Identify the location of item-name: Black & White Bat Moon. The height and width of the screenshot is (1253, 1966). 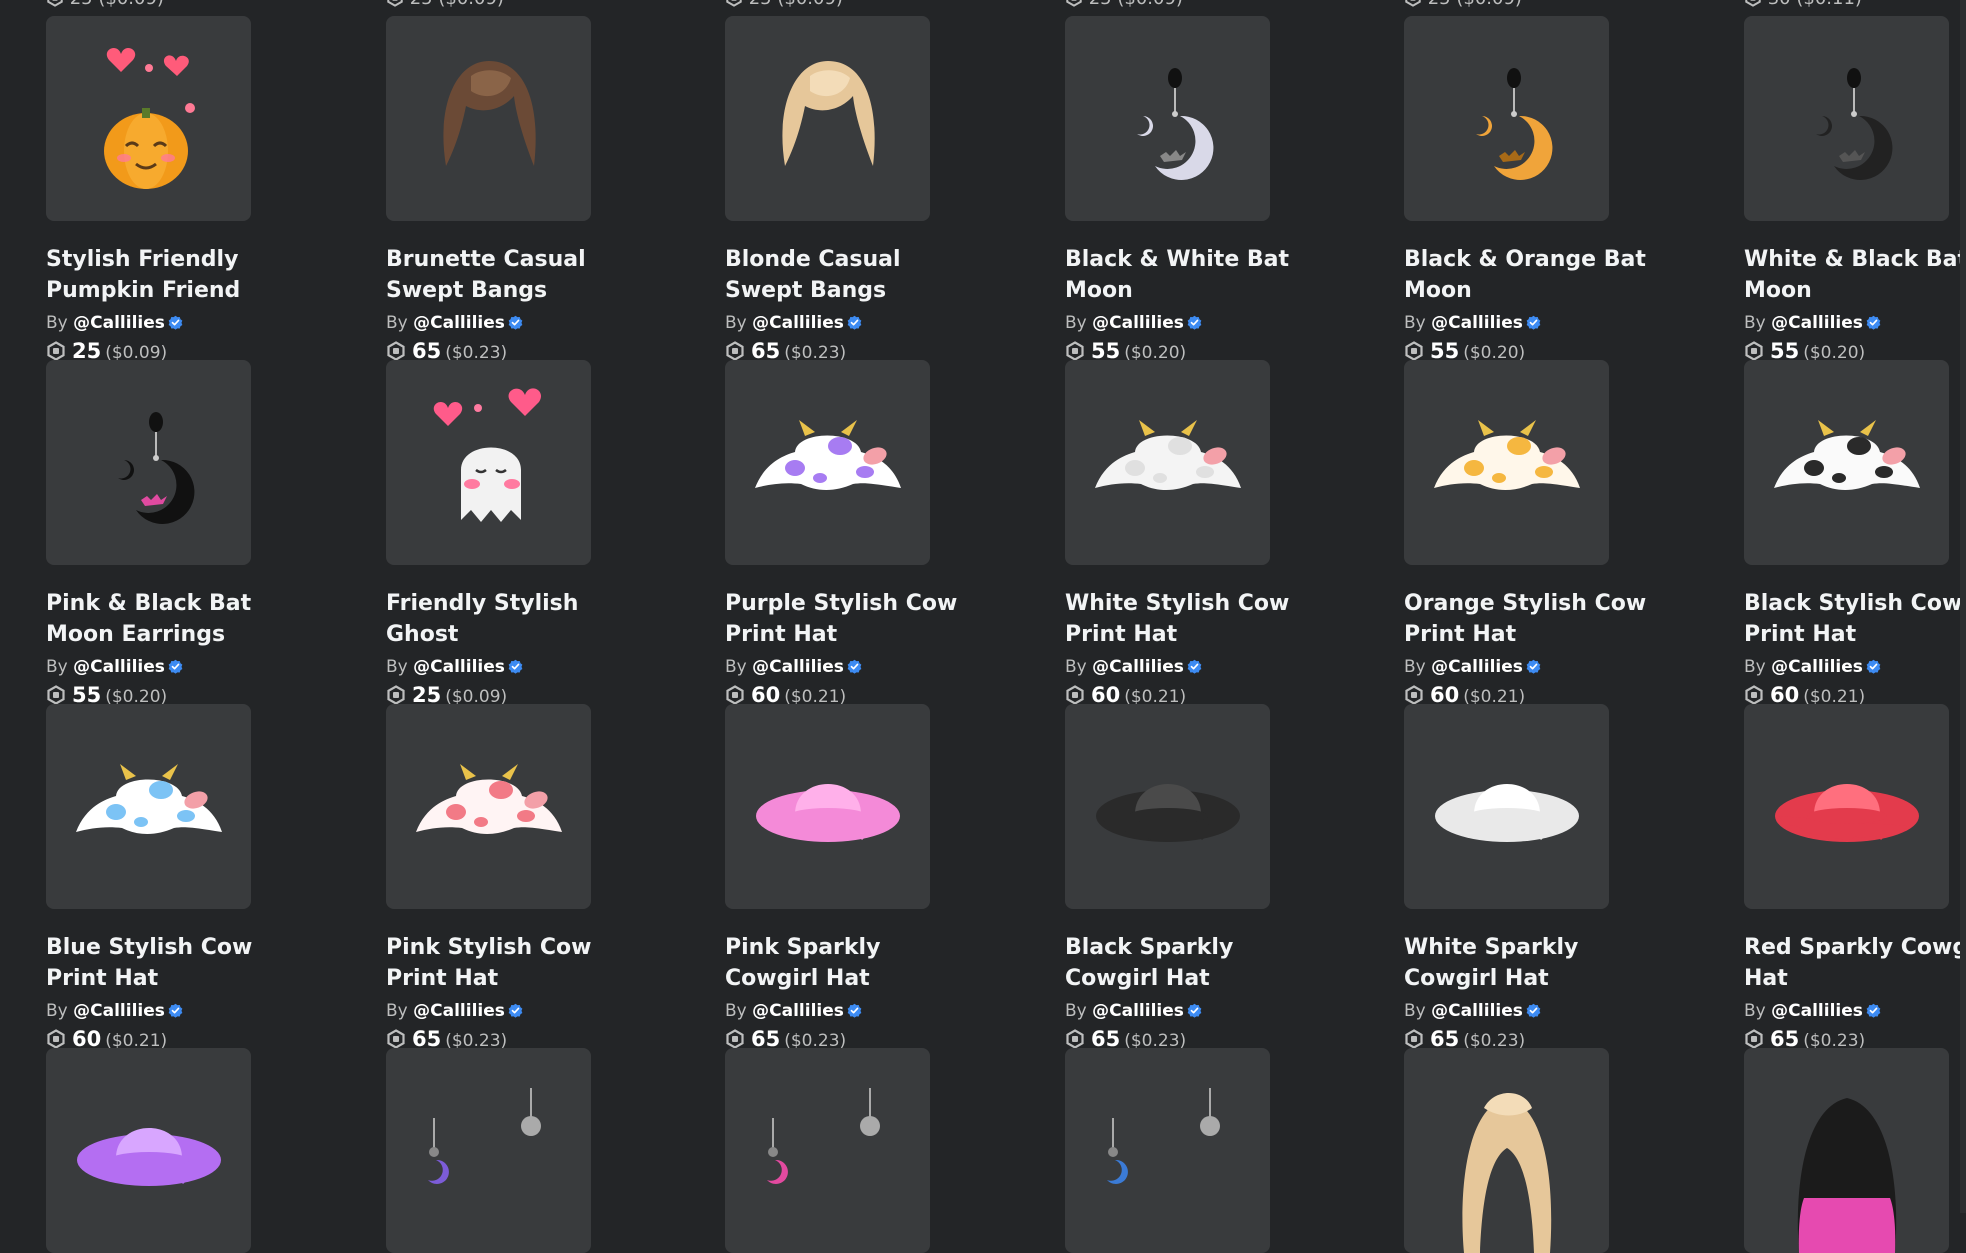
(1190, 275).